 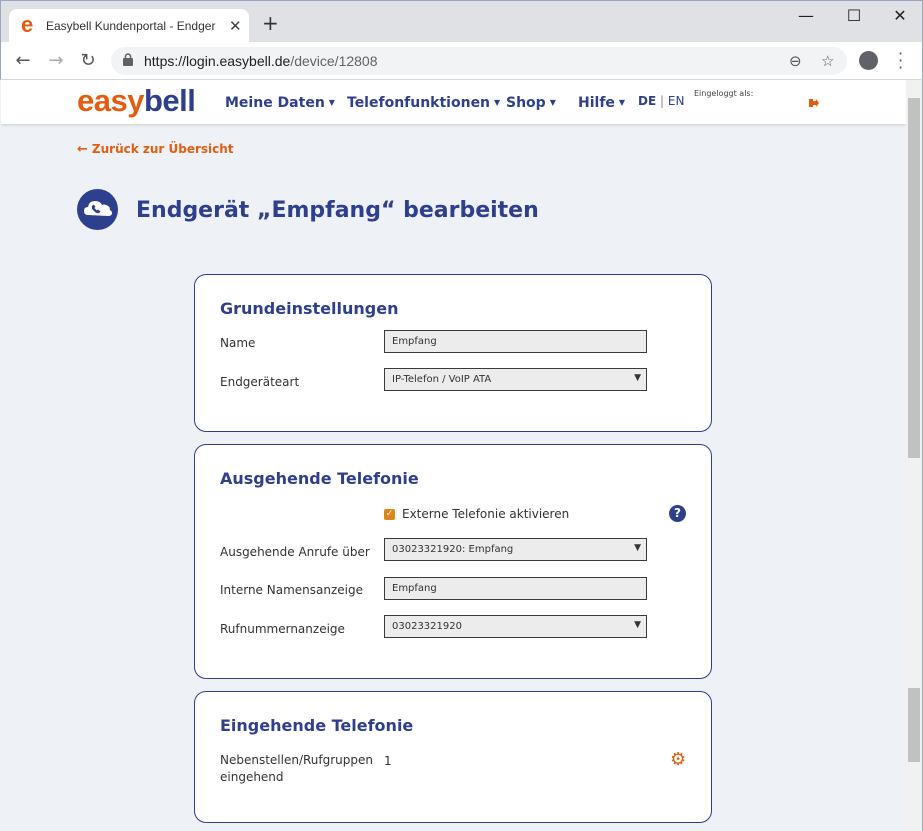 I want to click on back-arrow-icon: ←, so click(x=23, y=60).